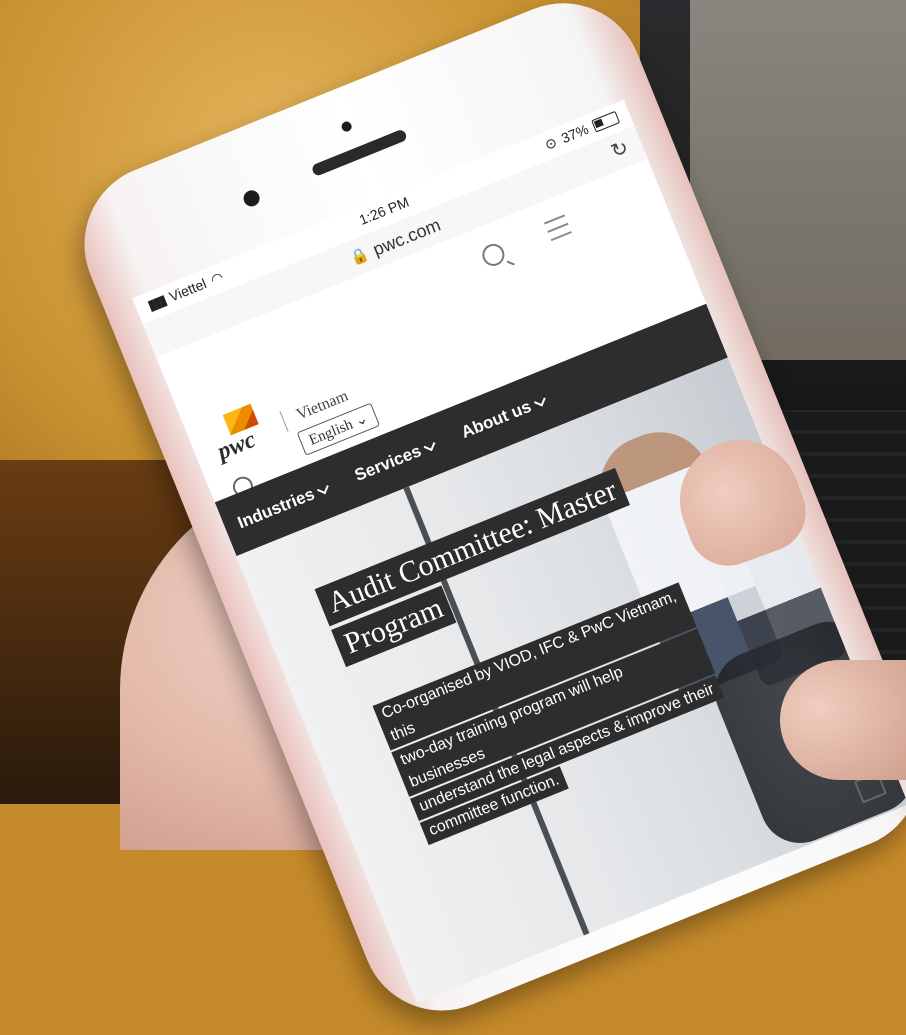 The image size is (906, 1035). I want to click on chevron-down-icon: ⌄, so click(361, 420).